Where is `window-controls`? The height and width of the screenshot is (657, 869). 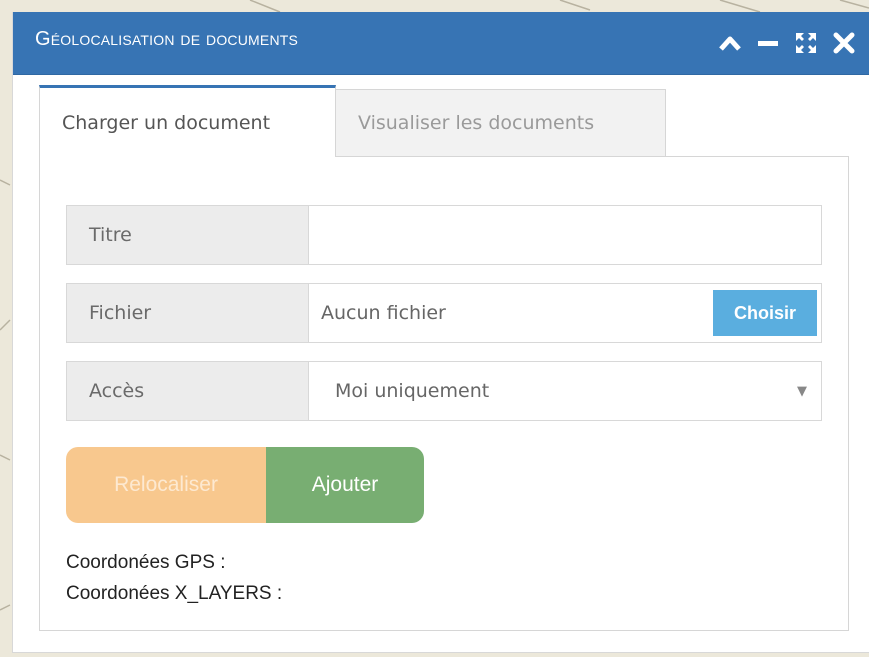
window-controls is located at coordinates (787, 43).